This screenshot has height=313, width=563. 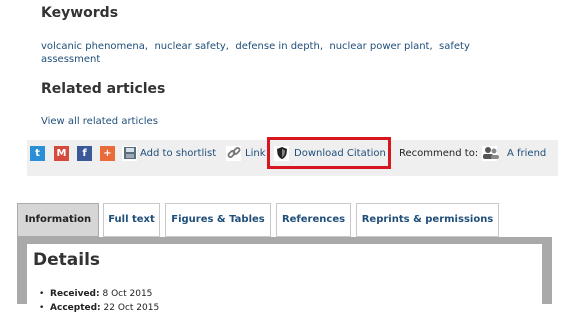 I want to click on keyword-link: defense in depth,, so click(x=279, y=46).